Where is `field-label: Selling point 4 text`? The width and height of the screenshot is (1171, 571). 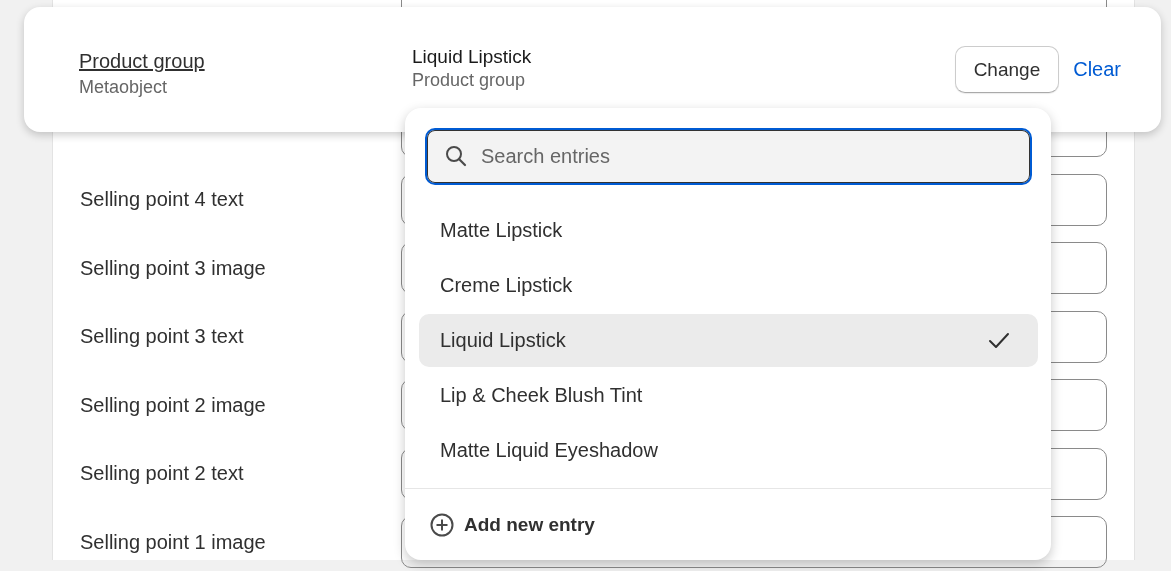
field-label: Selling point 4 text is located at coordinates (162, 200).